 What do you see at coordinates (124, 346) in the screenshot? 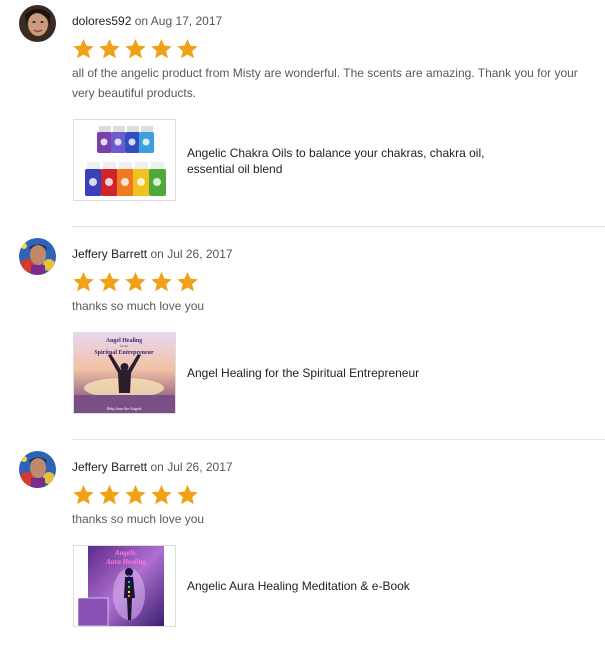
I see `thumb-title-text: for the` at bounding box center [124, 346].